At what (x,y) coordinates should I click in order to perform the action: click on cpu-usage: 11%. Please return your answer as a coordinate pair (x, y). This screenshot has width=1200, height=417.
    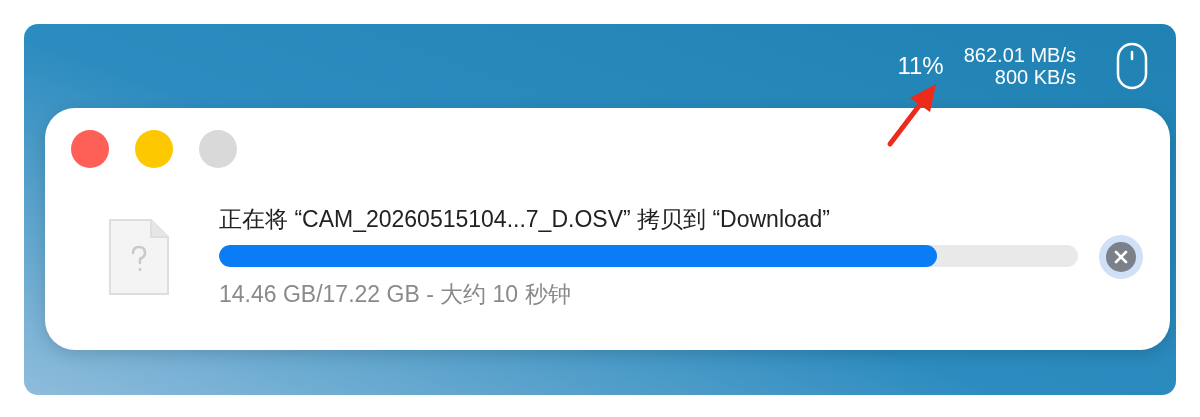
    Looking at the image, I should click on (920, 66).